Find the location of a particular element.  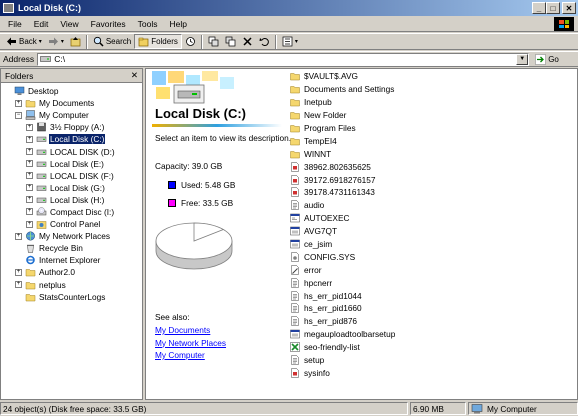

file-name: hs_err_pid1044 is located at coordinates (333, 295).